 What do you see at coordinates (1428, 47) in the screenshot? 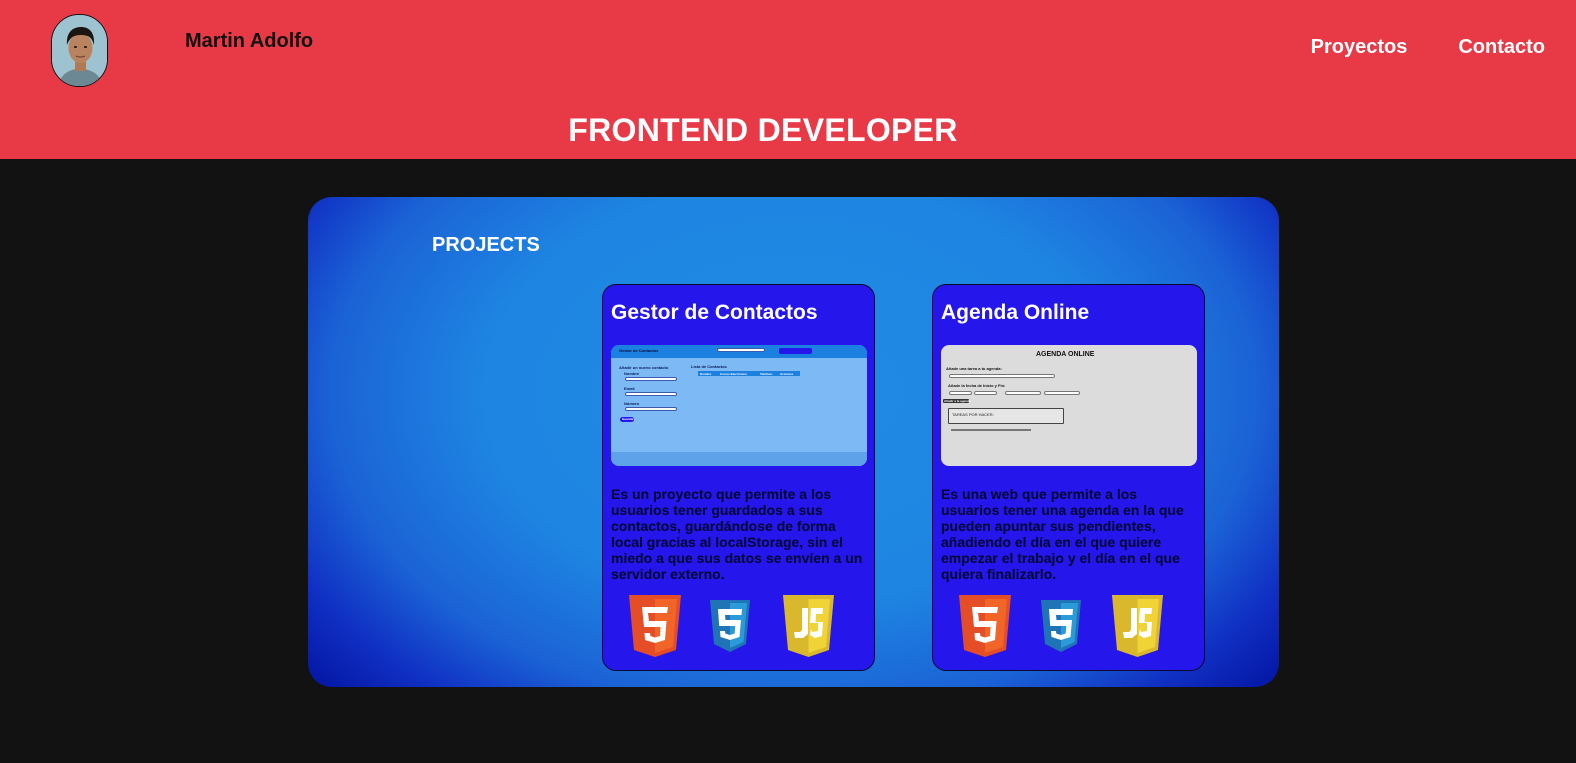
I see `main-nav: Proyectos Contacto` at bounding box center [1428, 47].